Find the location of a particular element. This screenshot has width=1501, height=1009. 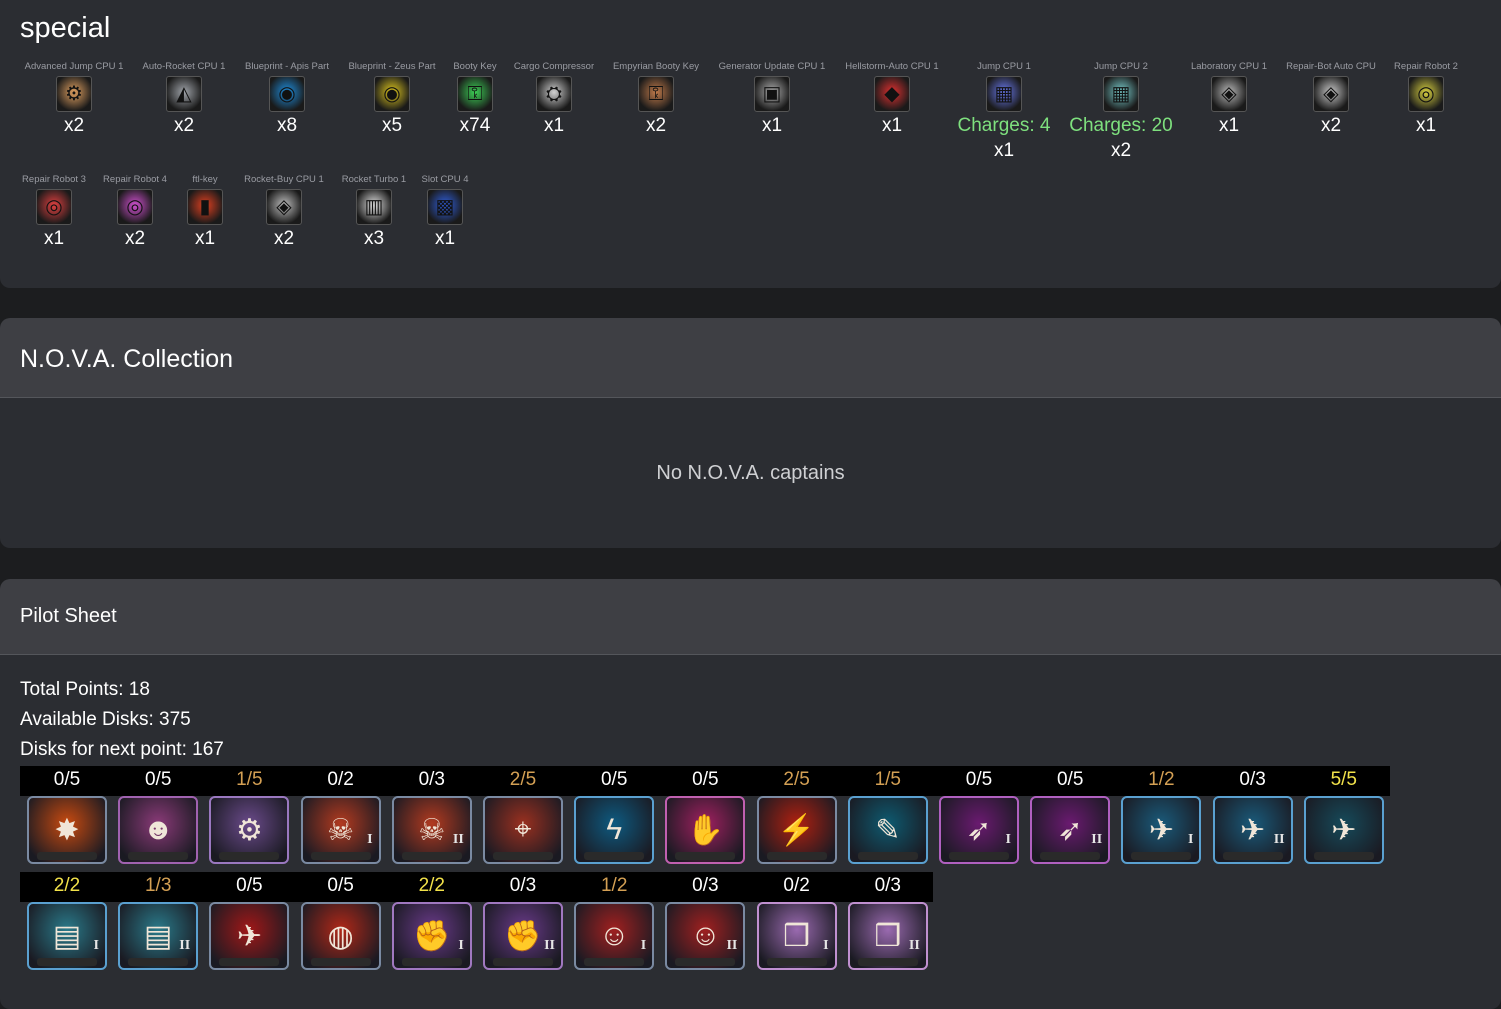

ship-radar-skill-icon: ✈ is located at coordinates (1343, 830).